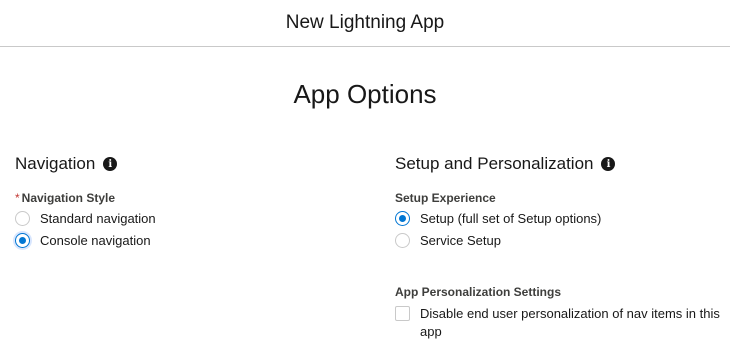  Describe the element at coordinates (510, 218) in the screenshot. I see `radio-label: Setup (full set of Setup options)` at that location.